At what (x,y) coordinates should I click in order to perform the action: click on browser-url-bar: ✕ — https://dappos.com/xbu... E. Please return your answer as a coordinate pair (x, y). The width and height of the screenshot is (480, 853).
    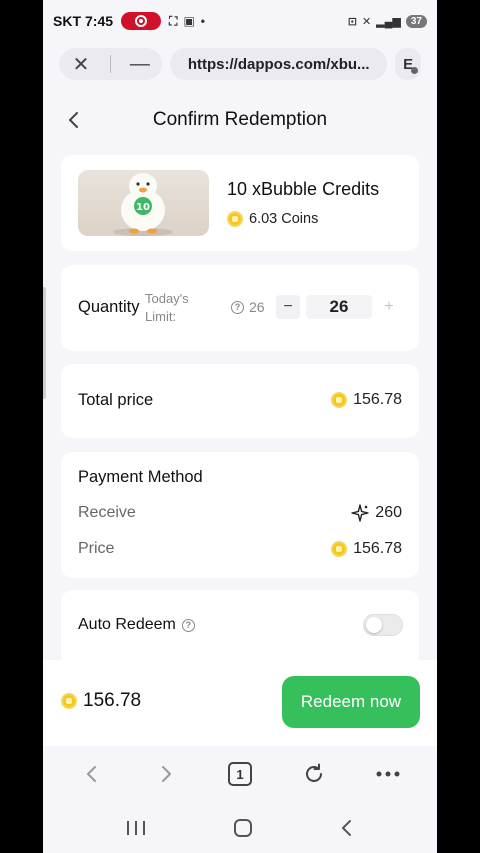
    Looking at the image, I should click on (240, 64).